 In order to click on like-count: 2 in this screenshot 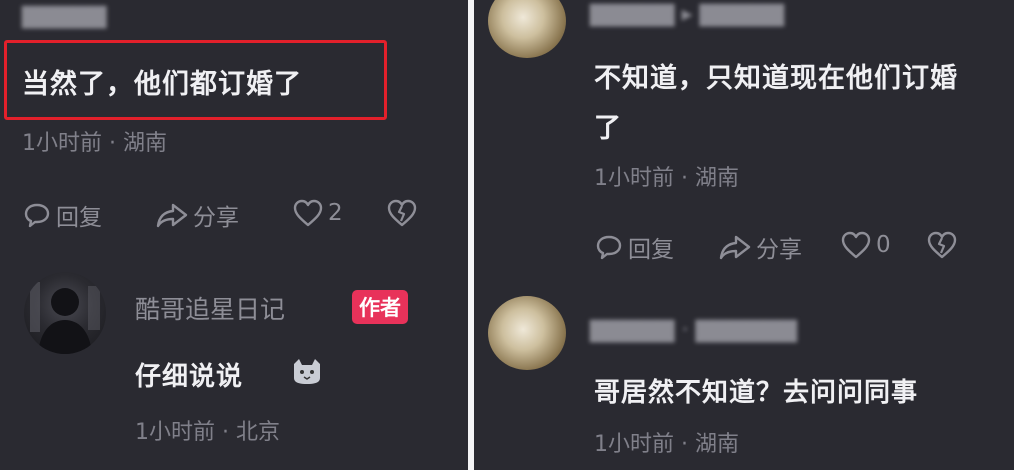, I will do `click(335, 213)`.